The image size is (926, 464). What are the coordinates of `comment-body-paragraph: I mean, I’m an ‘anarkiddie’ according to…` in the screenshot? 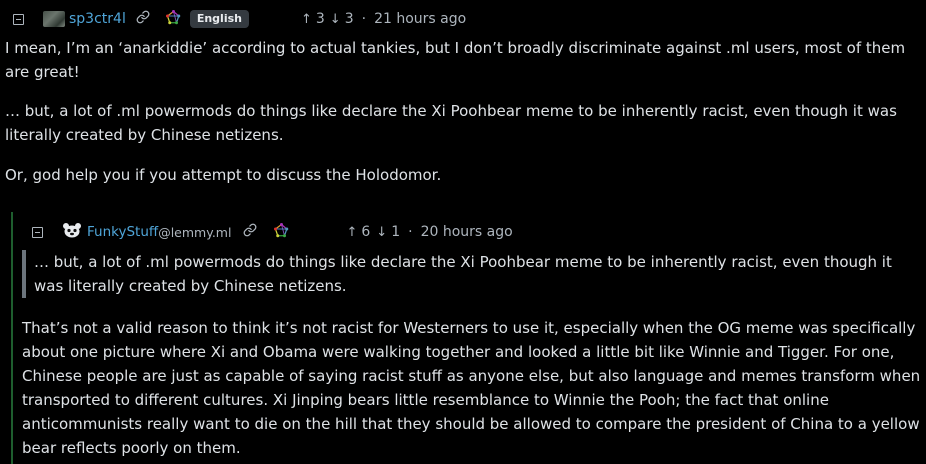 It's located at (455, 60).